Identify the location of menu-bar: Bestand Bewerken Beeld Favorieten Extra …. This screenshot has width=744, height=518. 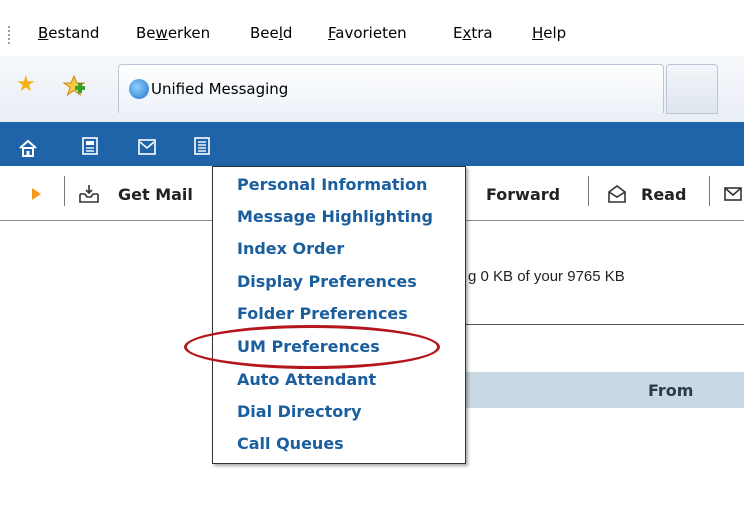
(372, 28).